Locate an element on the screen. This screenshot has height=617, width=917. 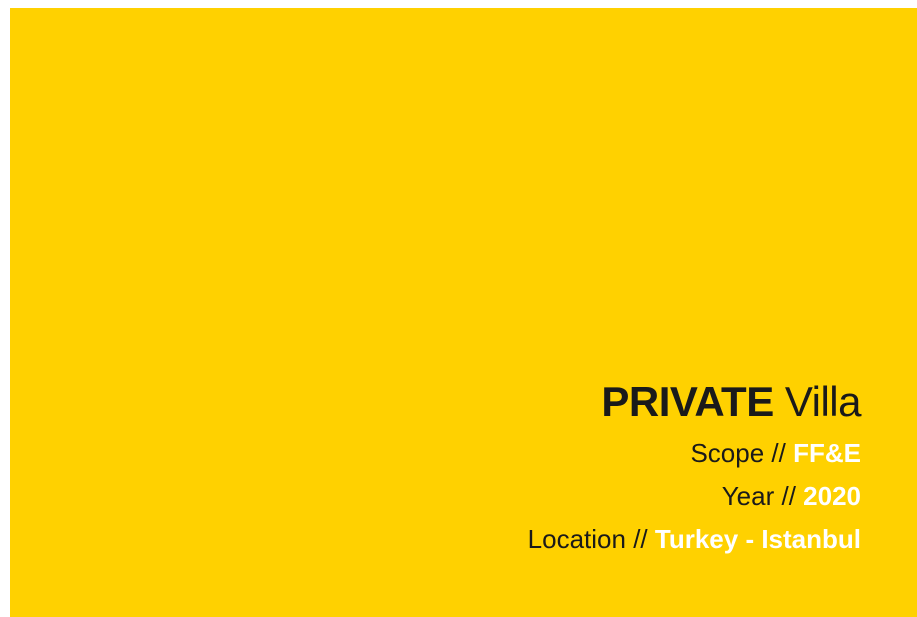
project-title: PRIVATE Villa is located at coordinates (694, 402).